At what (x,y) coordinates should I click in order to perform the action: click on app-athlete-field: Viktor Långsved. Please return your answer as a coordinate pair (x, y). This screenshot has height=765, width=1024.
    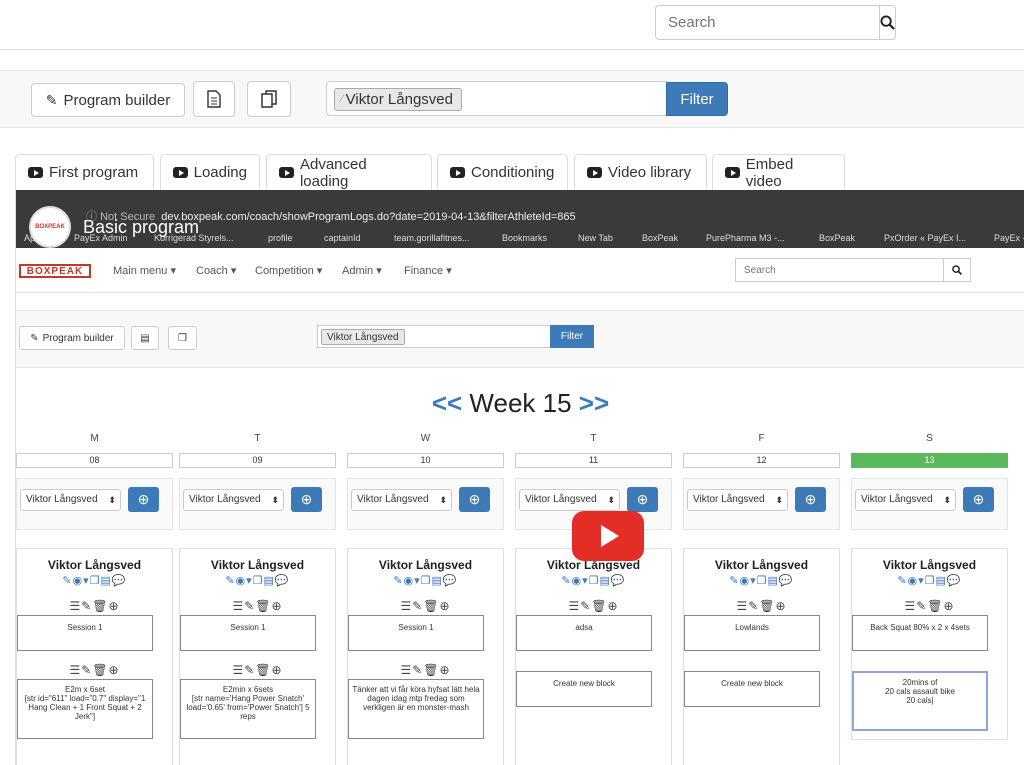
    Looking at the image, I should click on (434, 336).